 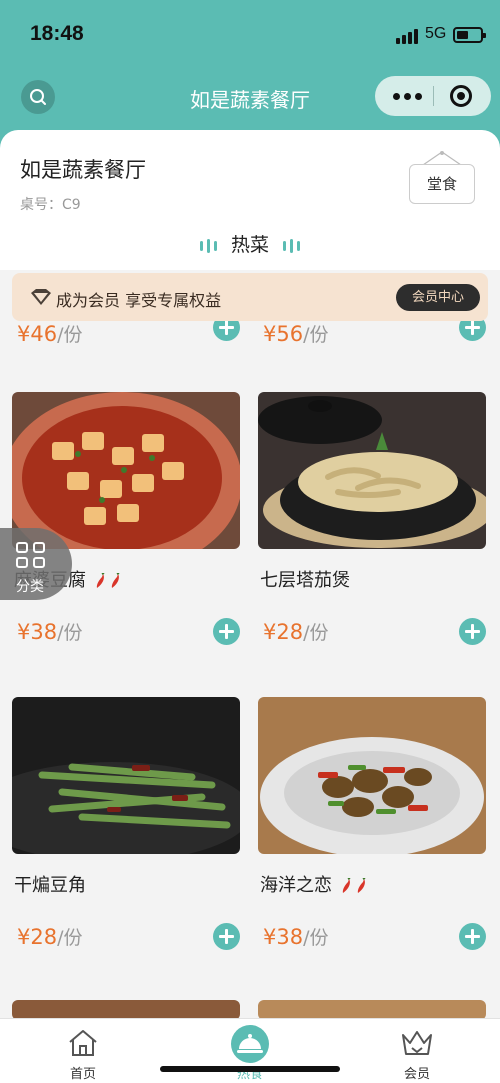 What do you see at coordinates (250, 297) in the screenshot?
I see `member-banner: 成为会员 享受专属权益 会员中心` at bounding box center [250, 297].